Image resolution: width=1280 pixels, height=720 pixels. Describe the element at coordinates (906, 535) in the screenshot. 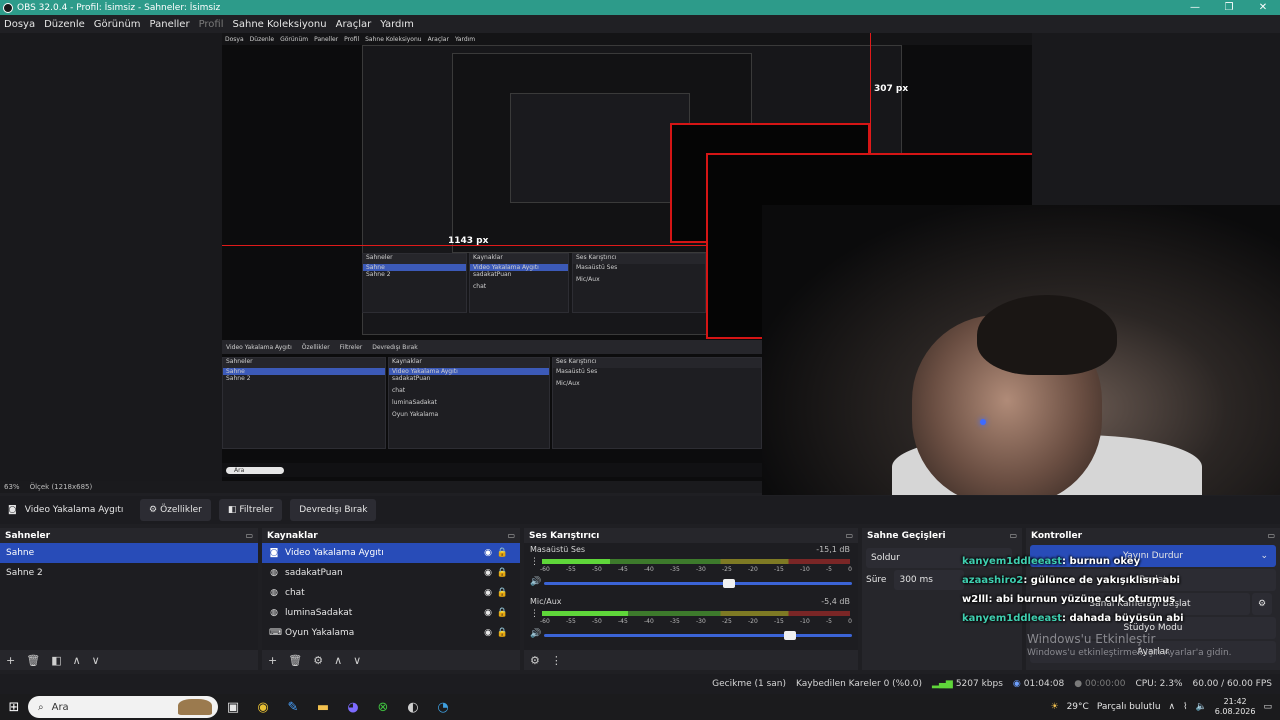

I see `transitions-title: Sahne Geçişleri` at that location.